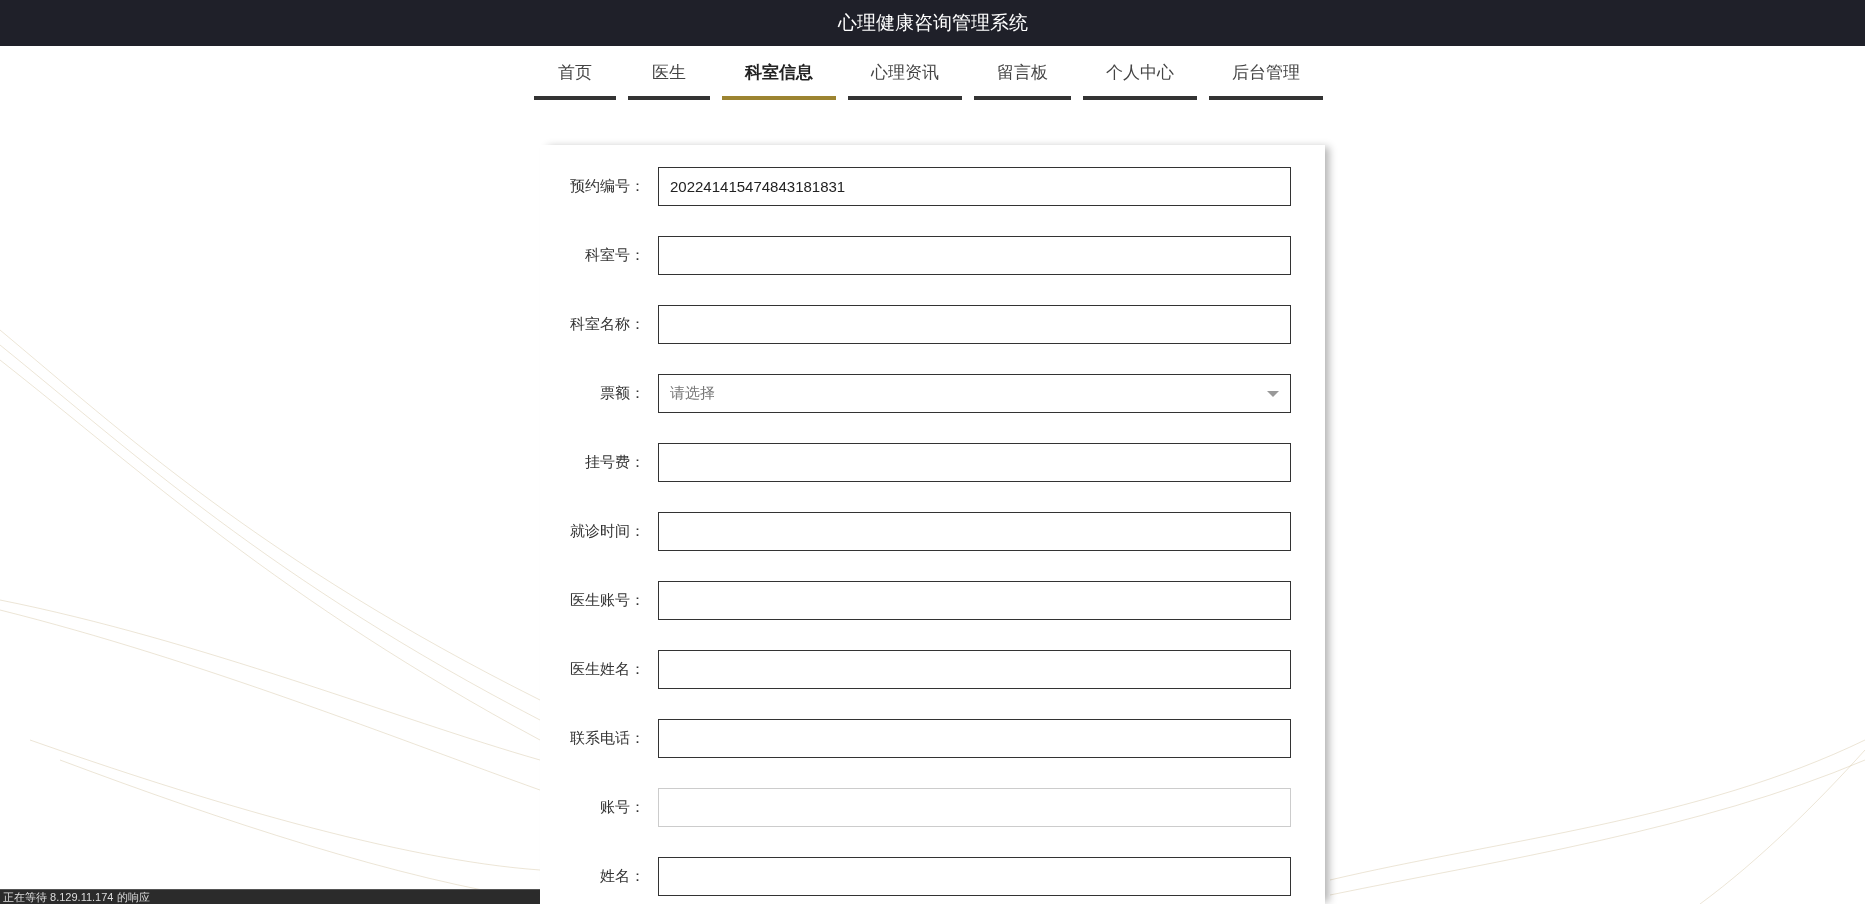  Describe the element at coordinates (974, 186) in the screenshot. I see `input-field: 202241415474843181831` at that location.